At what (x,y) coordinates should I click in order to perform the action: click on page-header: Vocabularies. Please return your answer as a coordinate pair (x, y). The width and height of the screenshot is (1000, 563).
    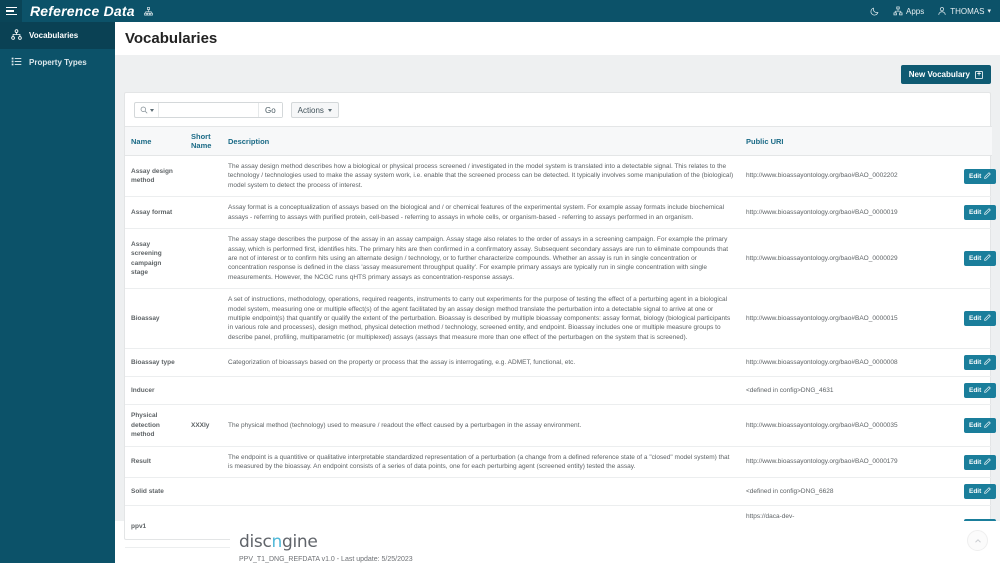
    Looking at the image, I should click on (557, 38).